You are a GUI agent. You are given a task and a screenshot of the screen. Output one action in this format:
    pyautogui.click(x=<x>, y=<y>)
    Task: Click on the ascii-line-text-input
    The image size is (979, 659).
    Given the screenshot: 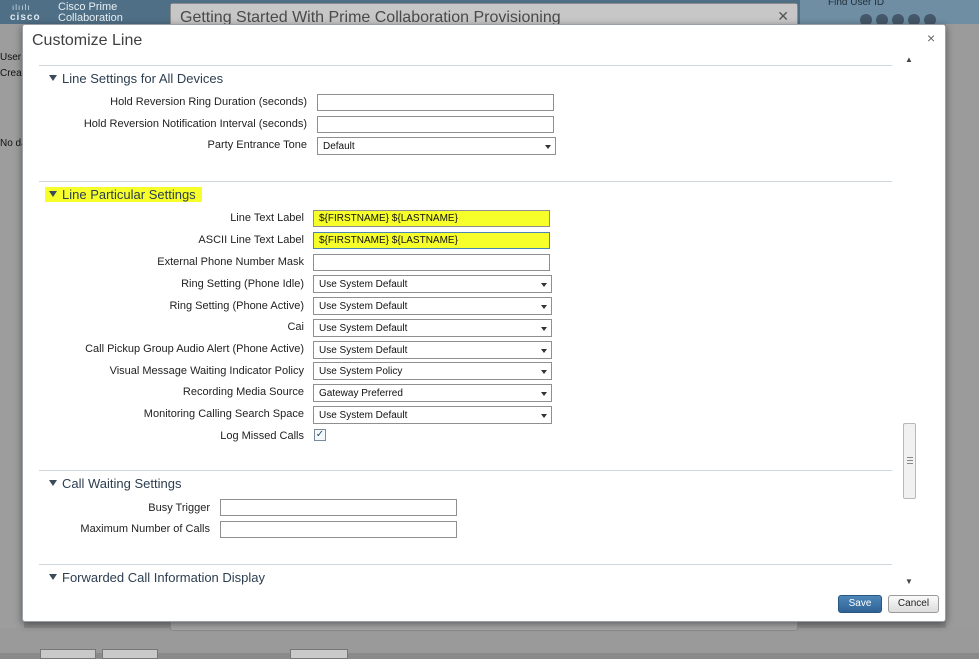 What is the action you would take?
    pyautogui.click(x=431, y=240)
    